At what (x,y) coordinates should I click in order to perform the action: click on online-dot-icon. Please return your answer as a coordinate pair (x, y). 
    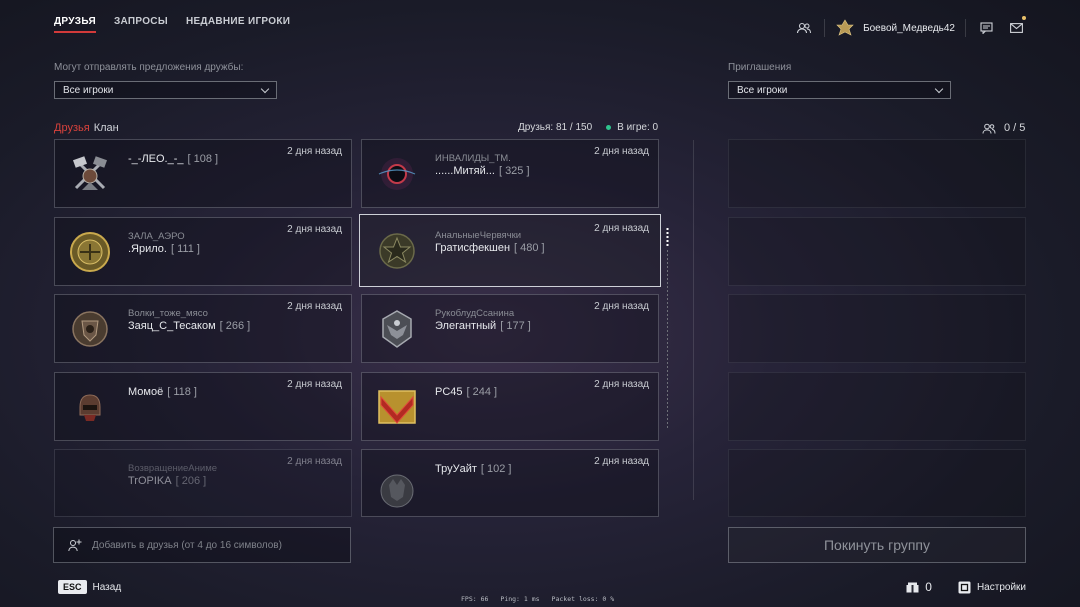
    Looking at the image, I should click on (609, 127).